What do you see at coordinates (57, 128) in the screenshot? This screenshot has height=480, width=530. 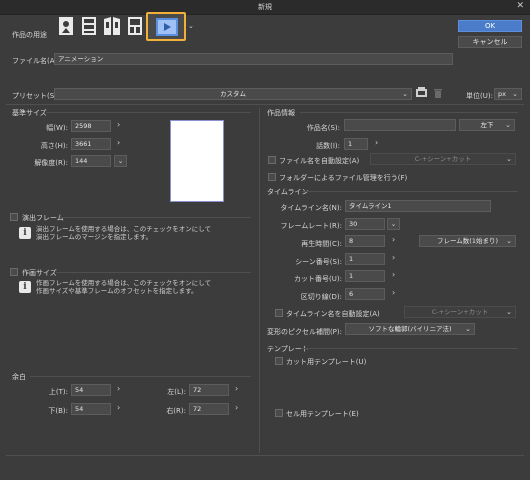 I see `width-label: 幅(W):` at bounding box center [57, 128].